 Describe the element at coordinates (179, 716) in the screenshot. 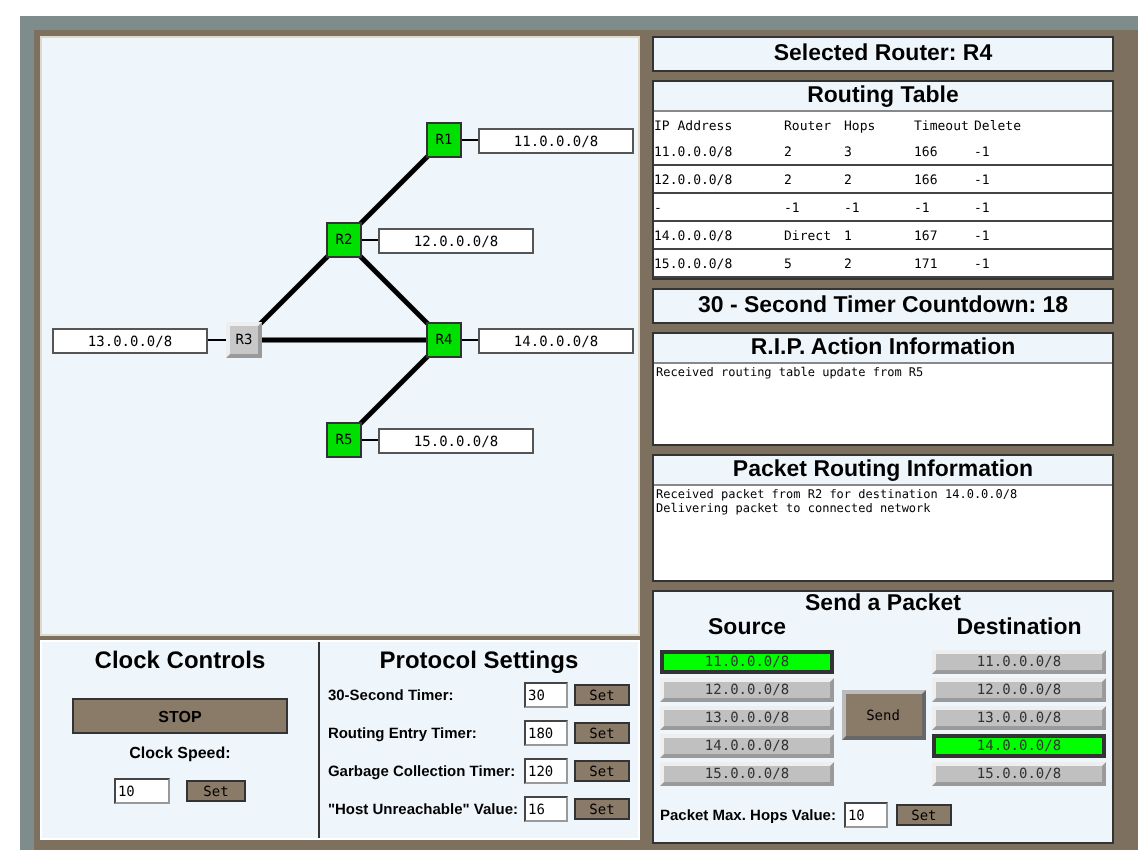

I see `stop-button: STOP` at that location.